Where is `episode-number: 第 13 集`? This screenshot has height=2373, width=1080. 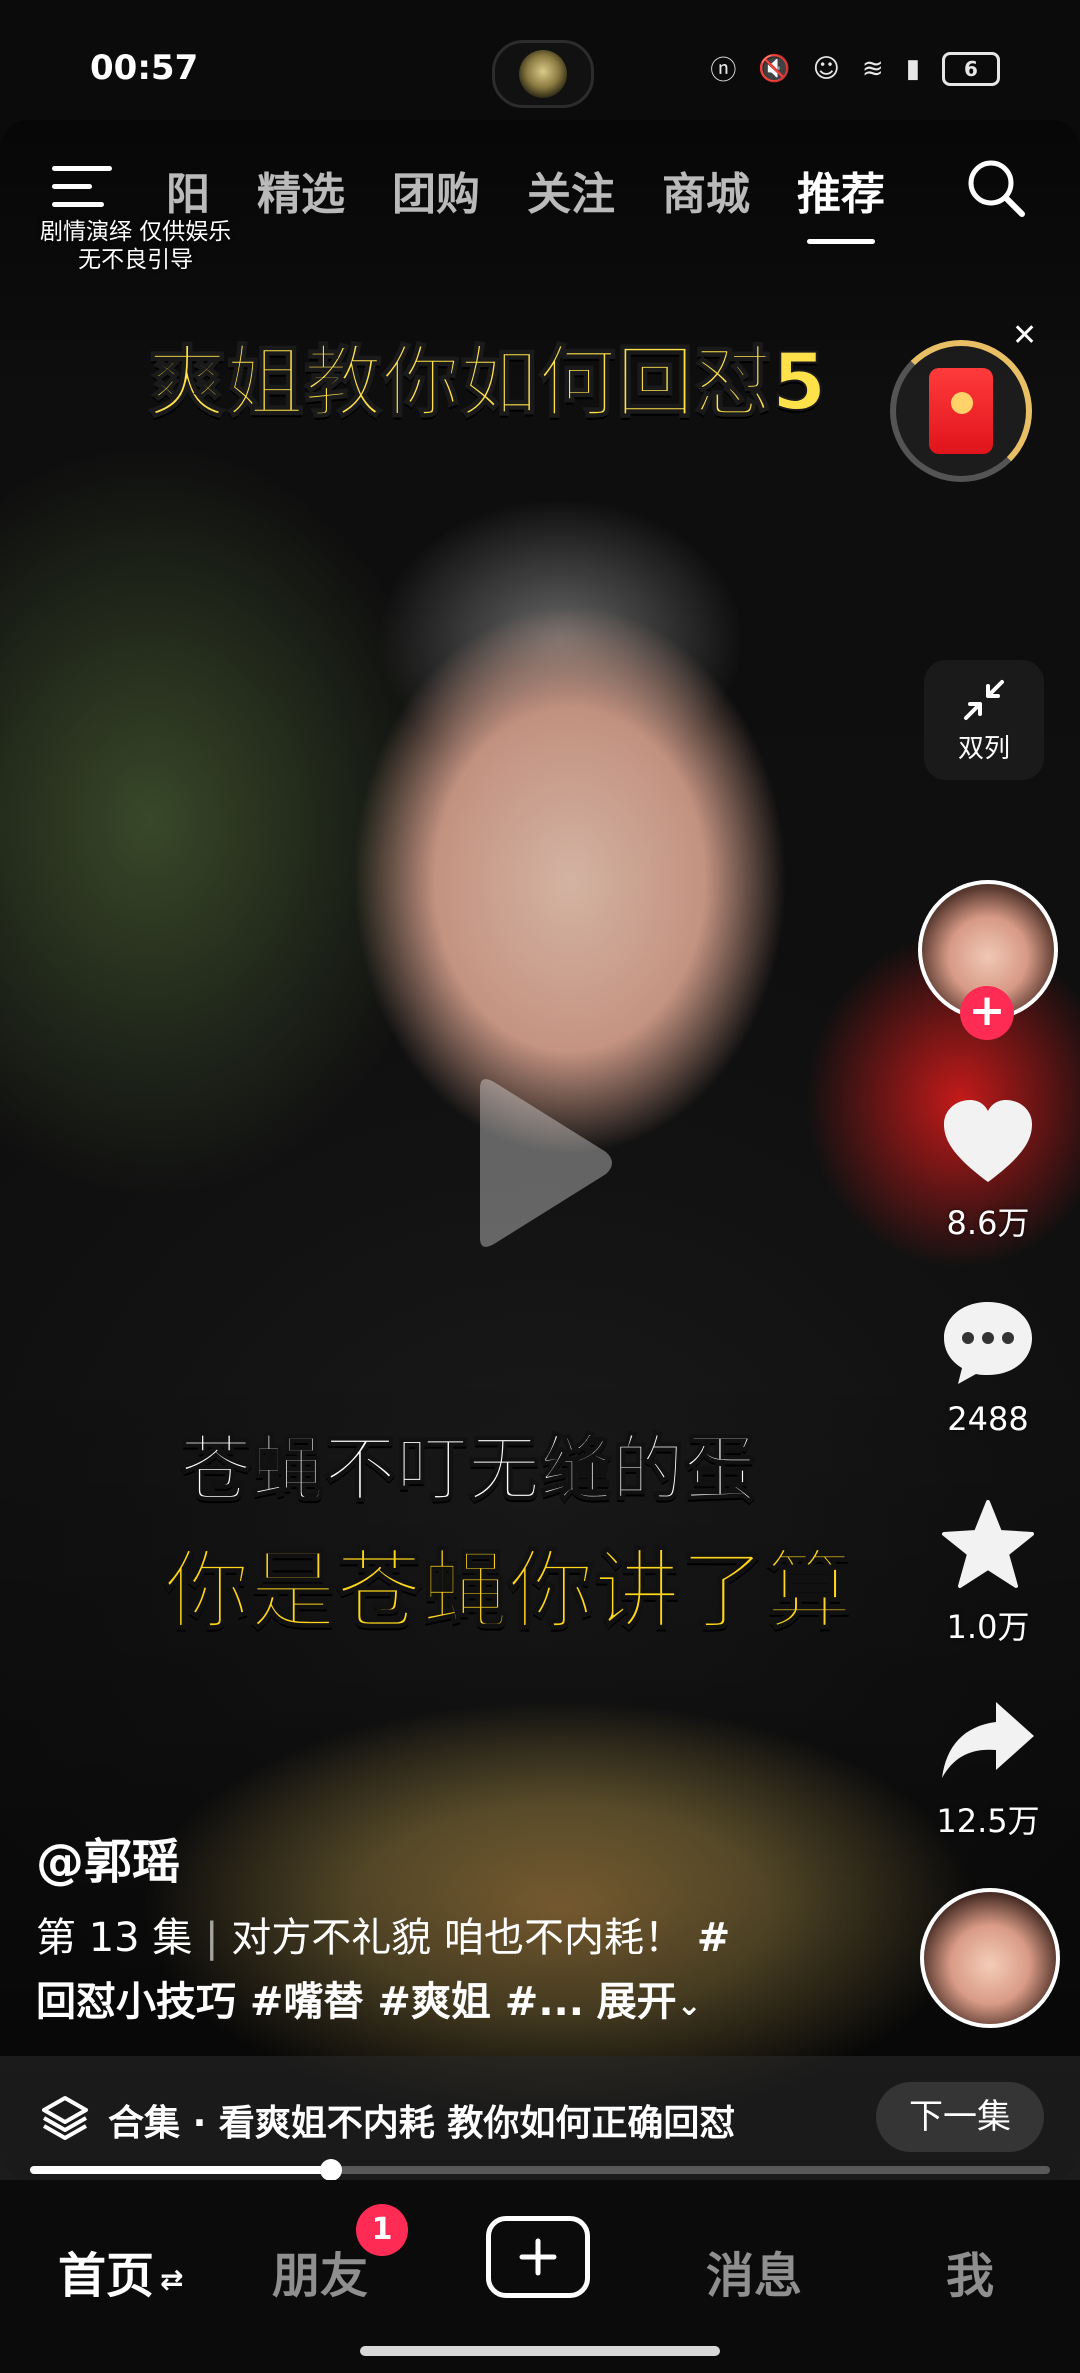 episode-number: 第 13 集 is located at coordinates (114, 1938).